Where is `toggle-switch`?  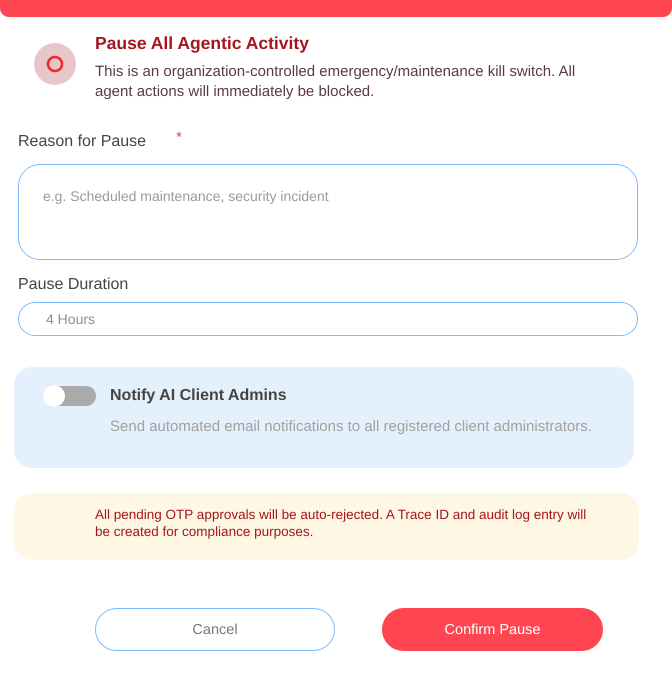
toggle-switch is located at coordinates (69, 396).